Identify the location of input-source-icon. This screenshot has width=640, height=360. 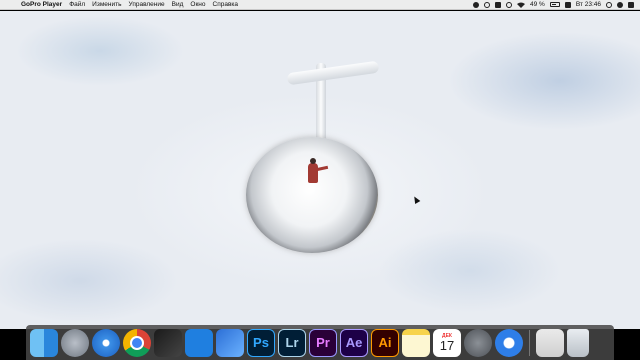
(567, 4).